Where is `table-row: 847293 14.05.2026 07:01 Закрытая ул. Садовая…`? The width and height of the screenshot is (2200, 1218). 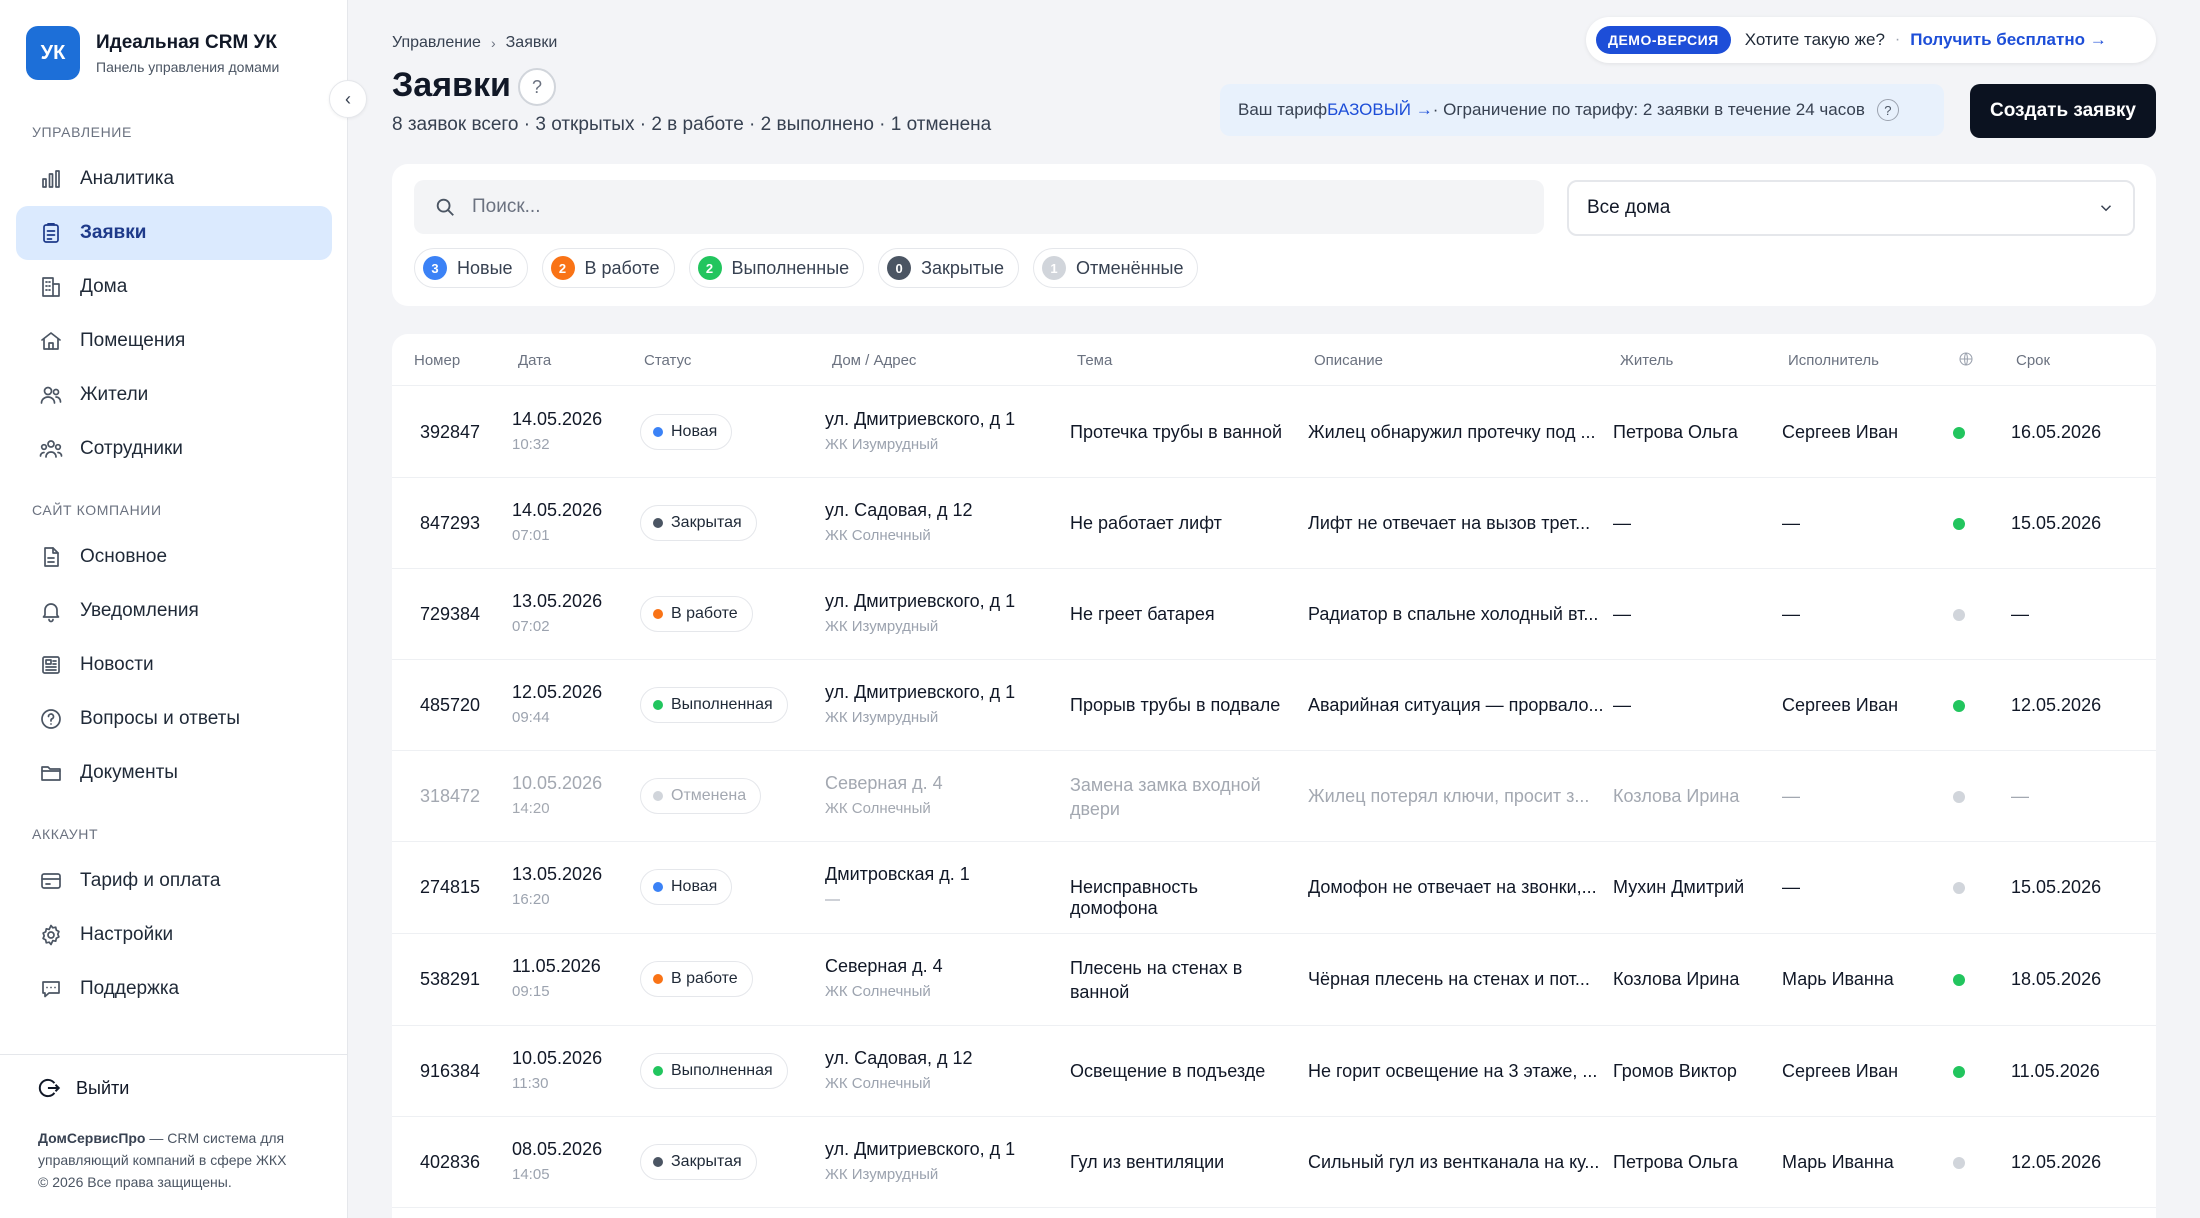
table-row: 847293 14.05.2026 07:01 Закрытая ул. Садовая… is located at coordinates (1274, 523).